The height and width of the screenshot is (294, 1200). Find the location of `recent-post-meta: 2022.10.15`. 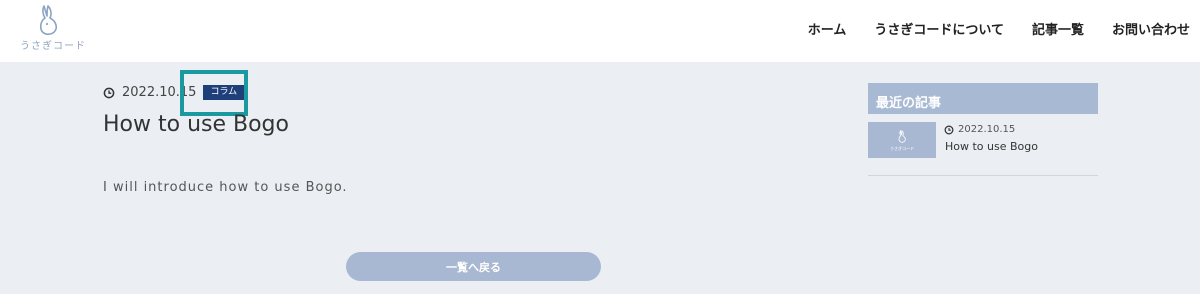

recent-post-meta: 2022.10.15 is located at coordinates (979, 129).